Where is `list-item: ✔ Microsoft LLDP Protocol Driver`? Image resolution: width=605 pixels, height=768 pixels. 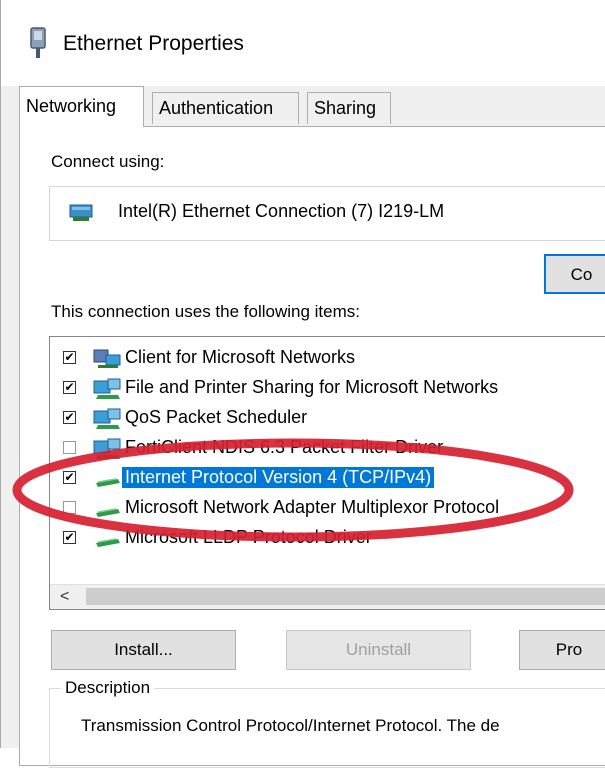 list-item: ✔ Microsoft LLDP Protocol Driver is located at coordinates (327, 538).